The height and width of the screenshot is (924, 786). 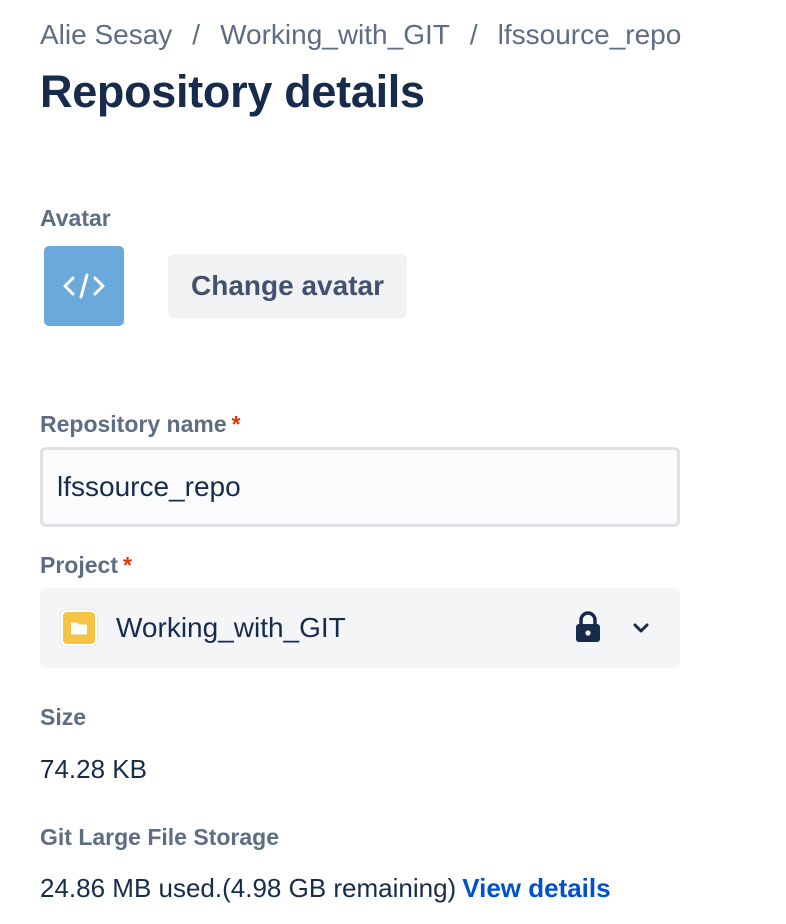 I want to click on repository-name-label: Repository name *, so click(x=140, y=424).